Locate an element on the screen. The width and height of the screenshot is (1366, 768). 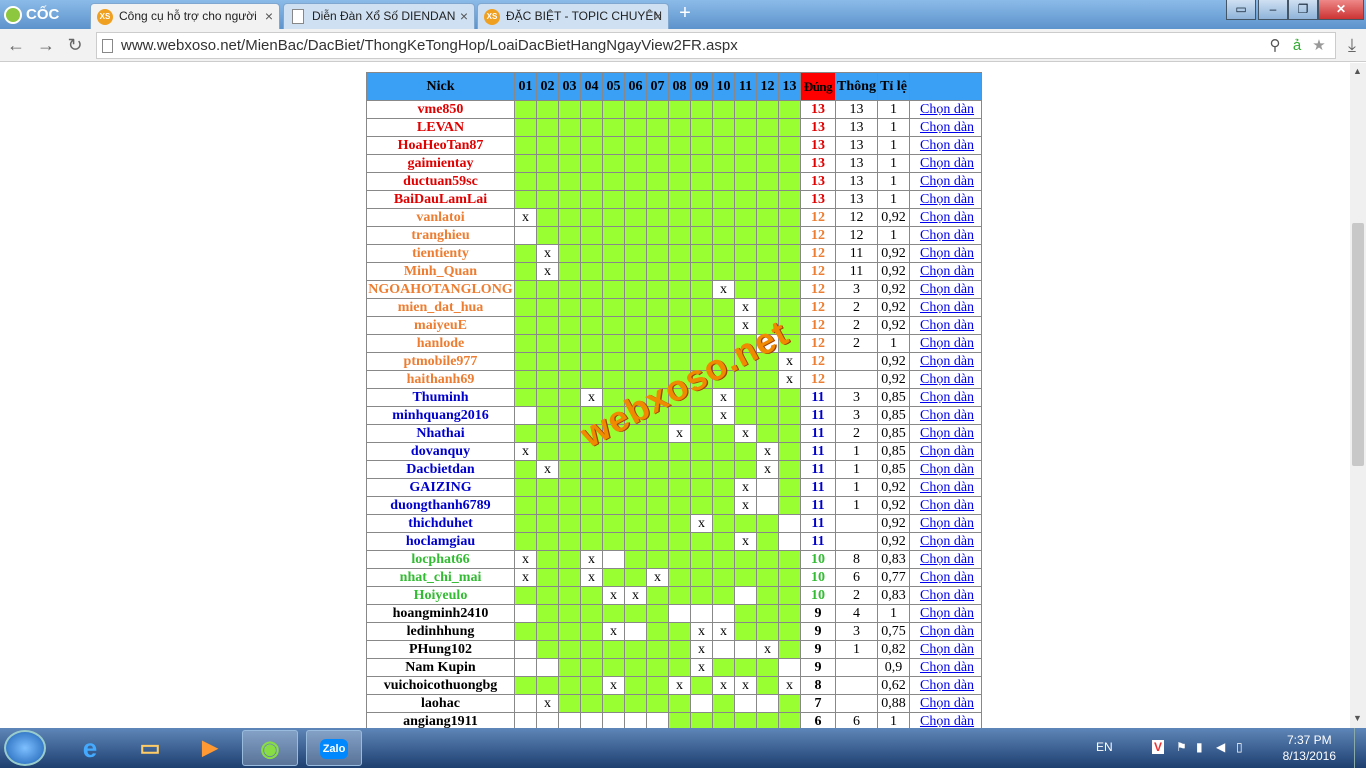
signal-icon: ▮ is located at coordinates (1199, 747).